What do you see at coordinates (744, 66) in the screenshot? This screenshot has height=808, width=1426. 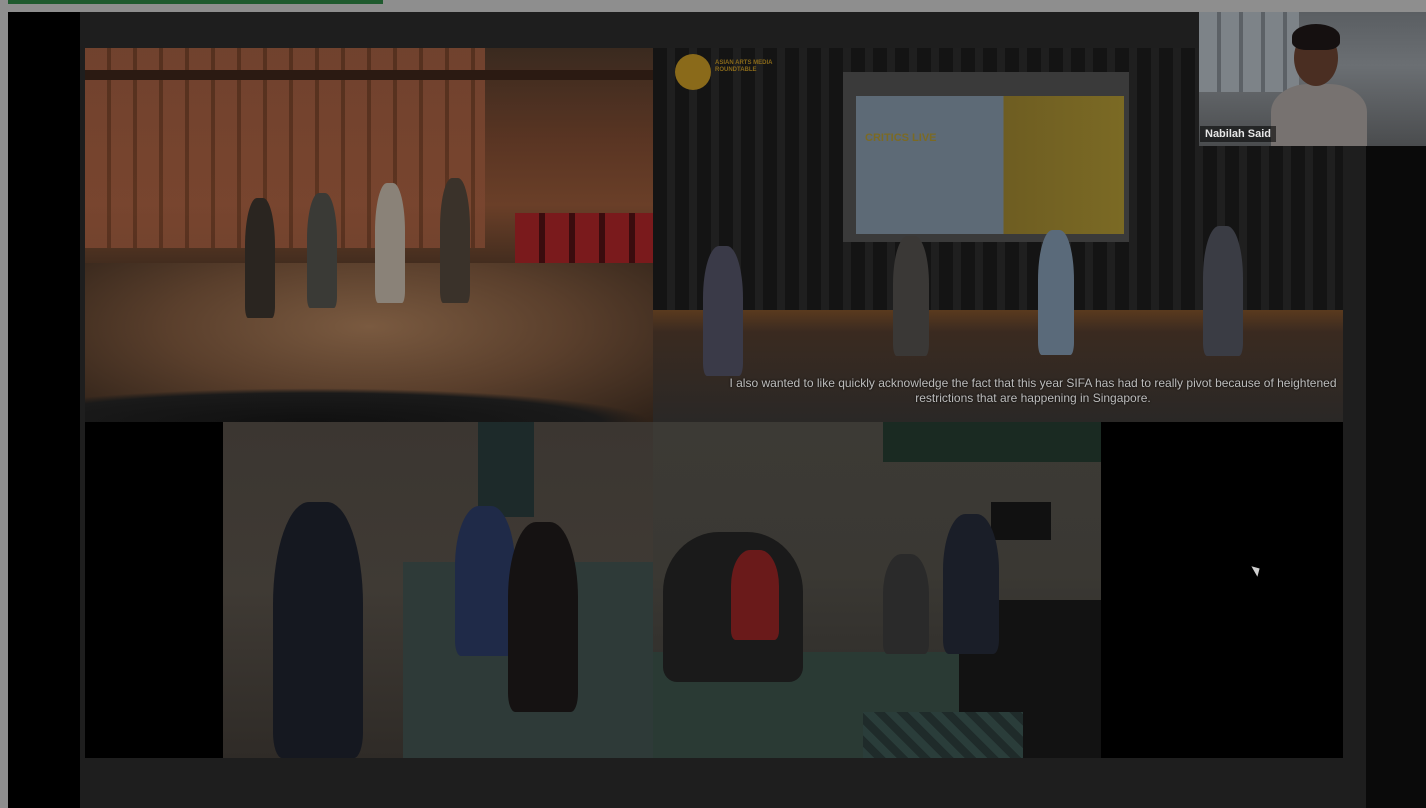 I see `logo-text: ASIAN ARTS MEDIA ROUNDTABLE` at bounding box center [744, 66].